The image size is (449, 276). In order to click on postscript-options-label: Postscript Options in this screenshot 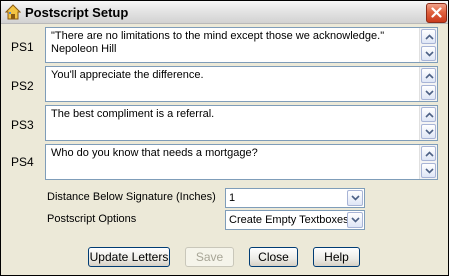, I will do `click(92, 219)`.